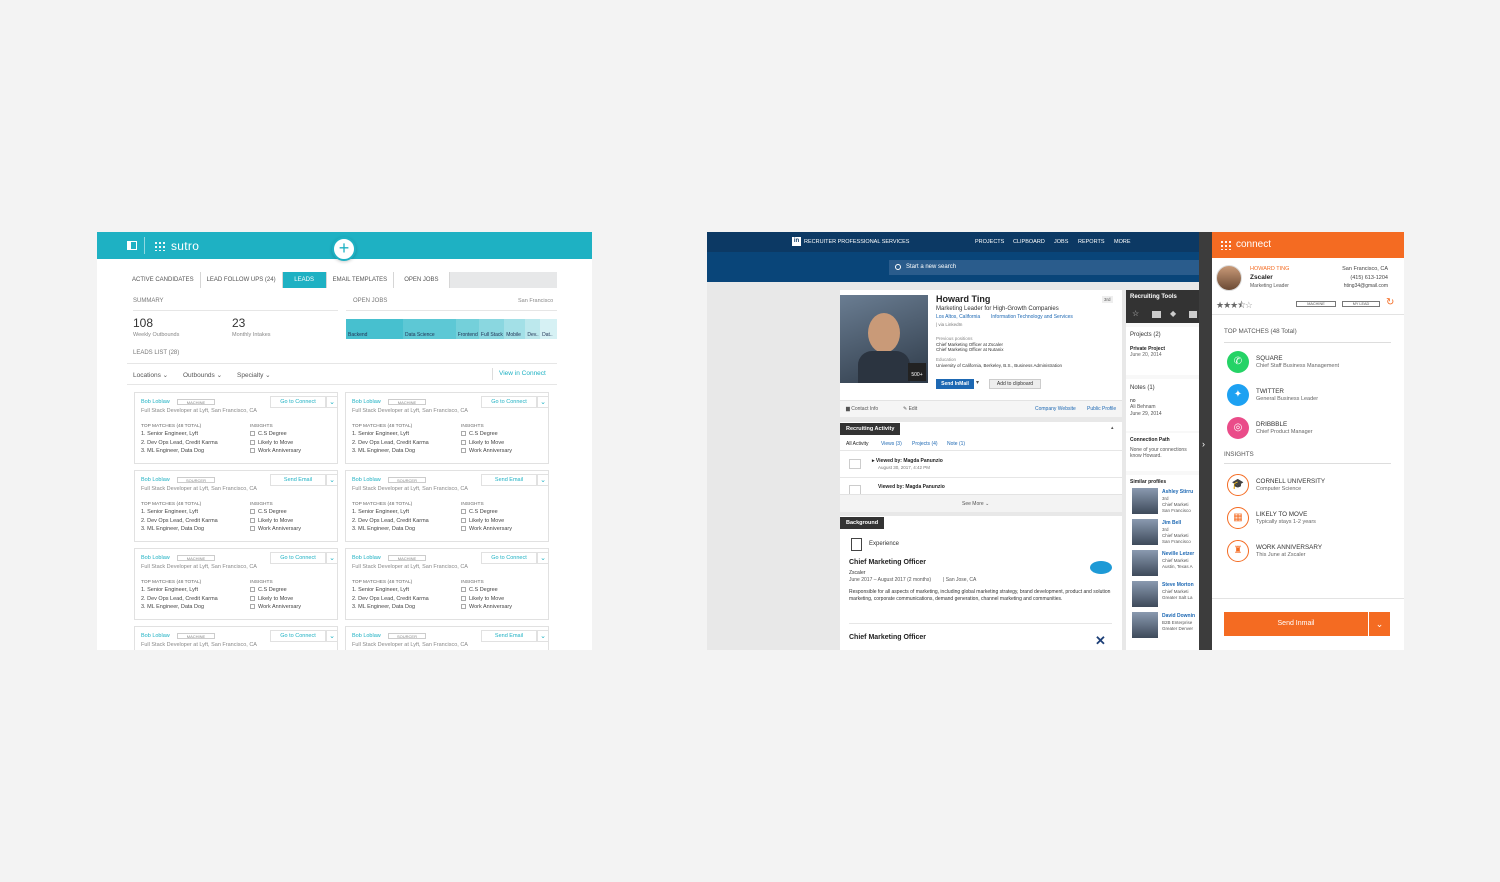 The image size is (1500, 882). What do you see at coordinates (1032, 317) in the screenshot?
I see `profile-industry: Information Technology and Services` at bounding box center [1032, 317].